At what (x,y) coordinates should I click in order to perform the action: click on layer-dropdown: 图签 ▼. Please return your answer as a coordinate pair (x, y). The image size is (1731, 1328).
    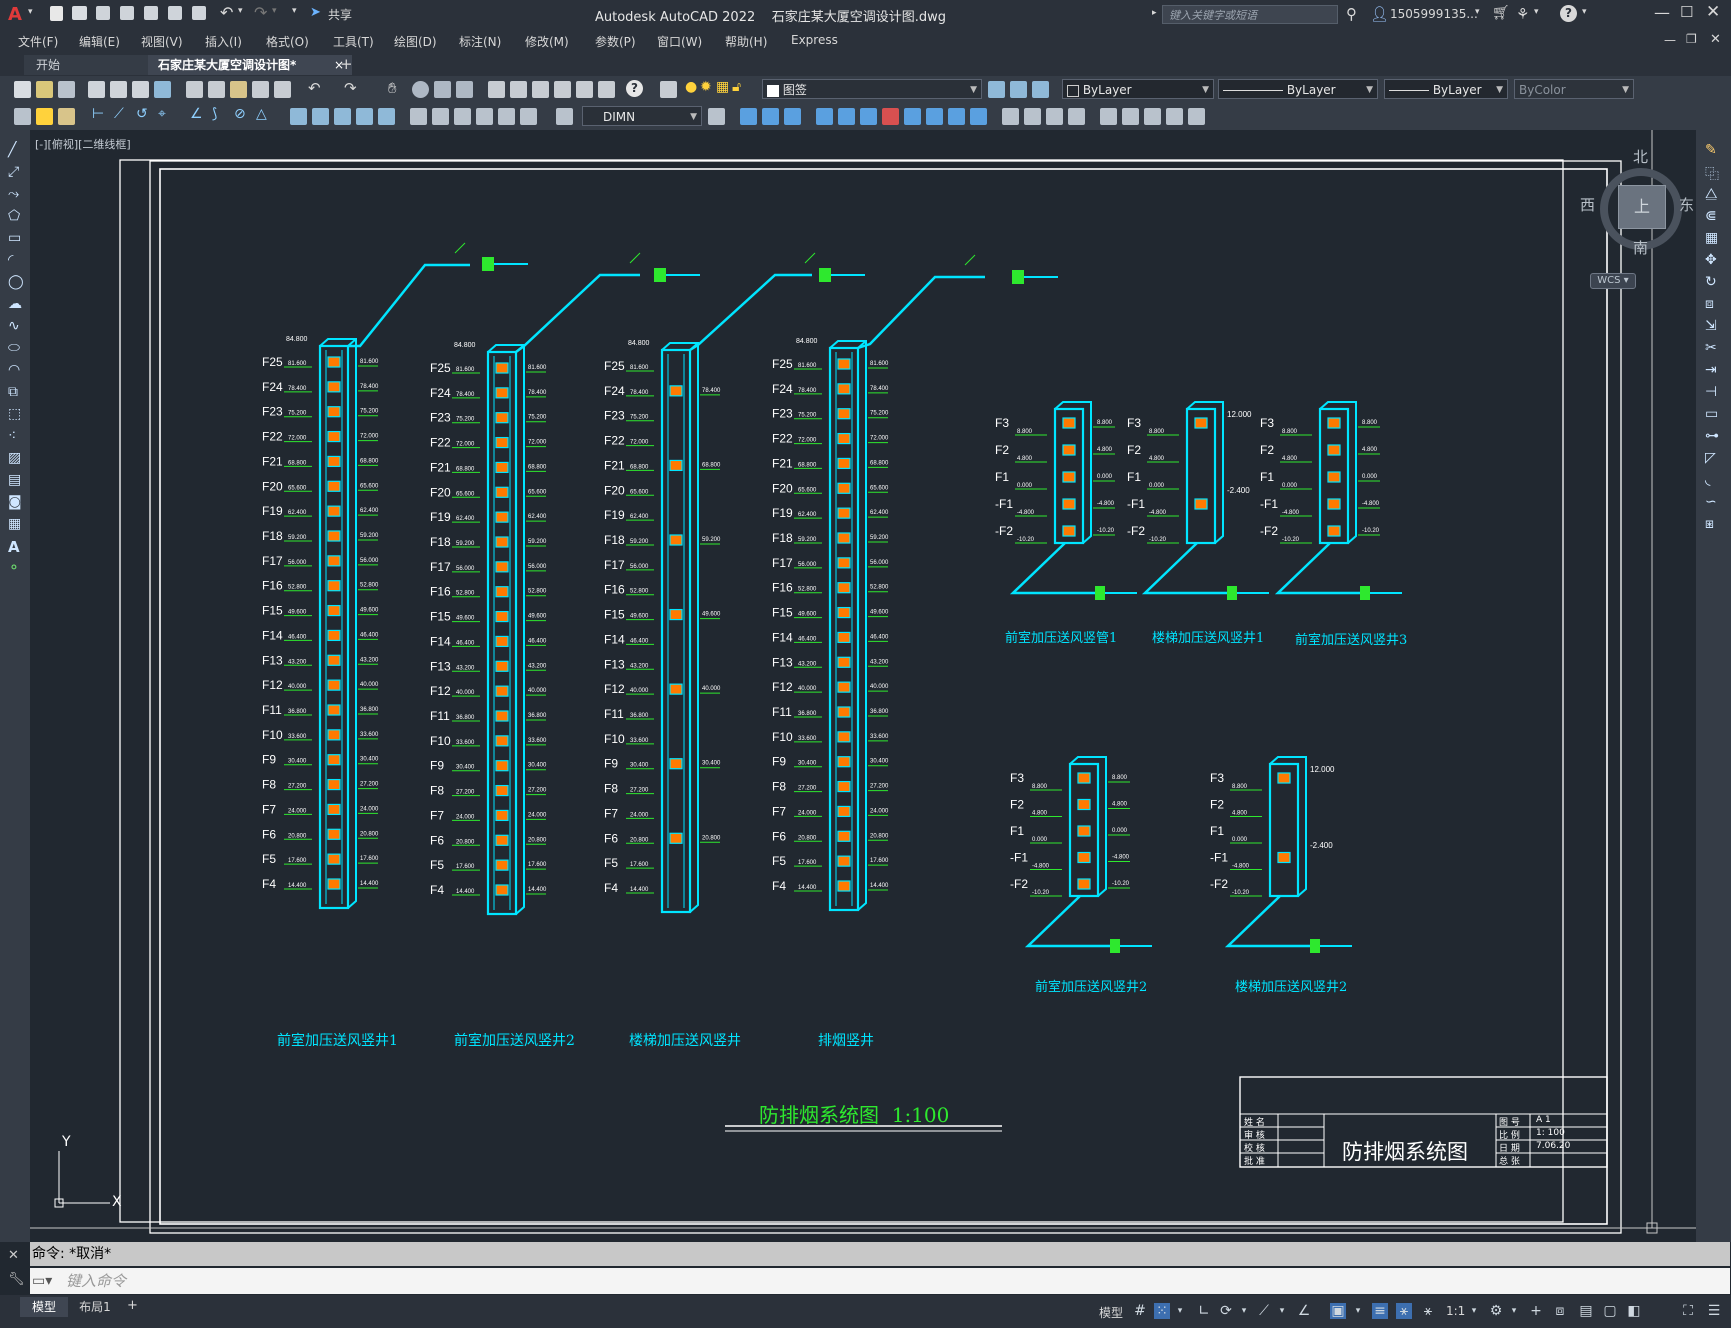
    Looking at the image, I should click on (872, 89).